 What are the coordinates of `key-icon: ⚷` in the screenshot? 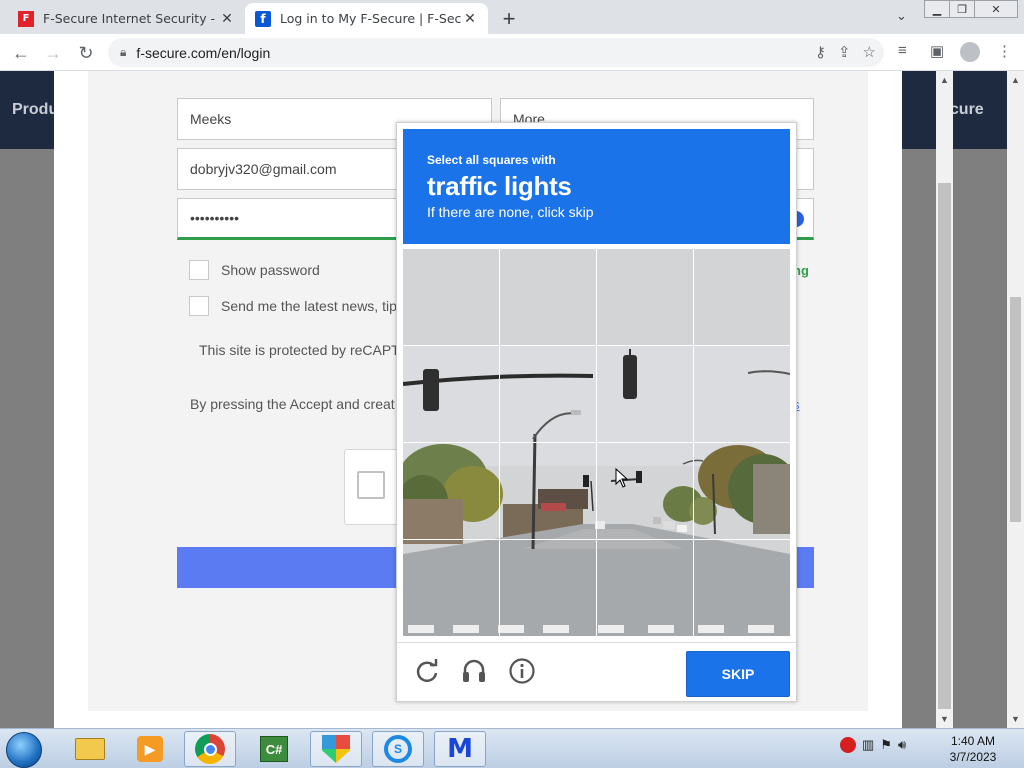 It's located at (820, 52).